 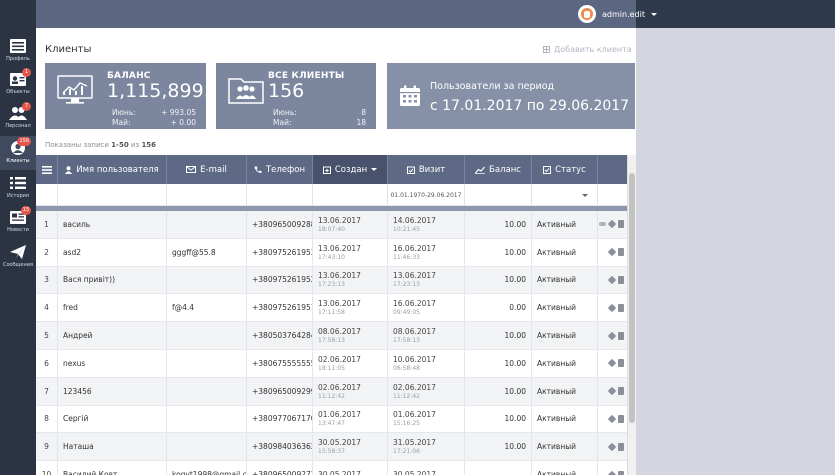 What do you see at coordinates (498, 195) in the screenshot?
I see `balance-filter-input` at bounding box center [498, 195].